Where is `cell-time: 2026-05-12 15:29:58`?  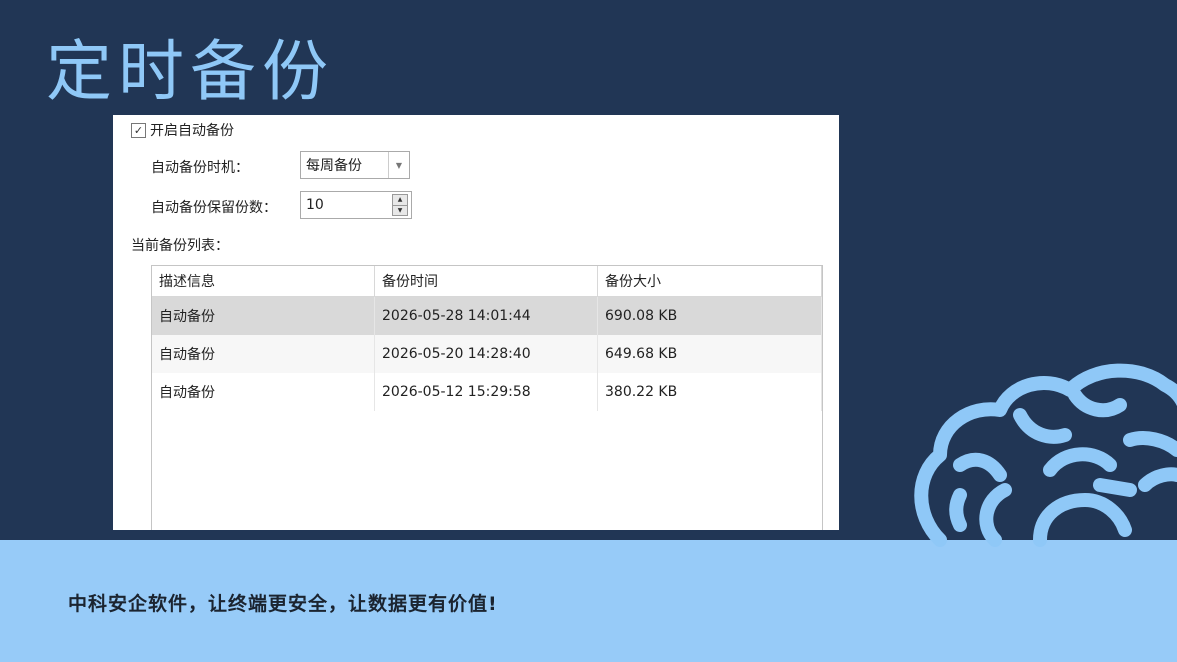
cell-time: 2026-05-12 15:29:58 is located at coordinates (486, 392).